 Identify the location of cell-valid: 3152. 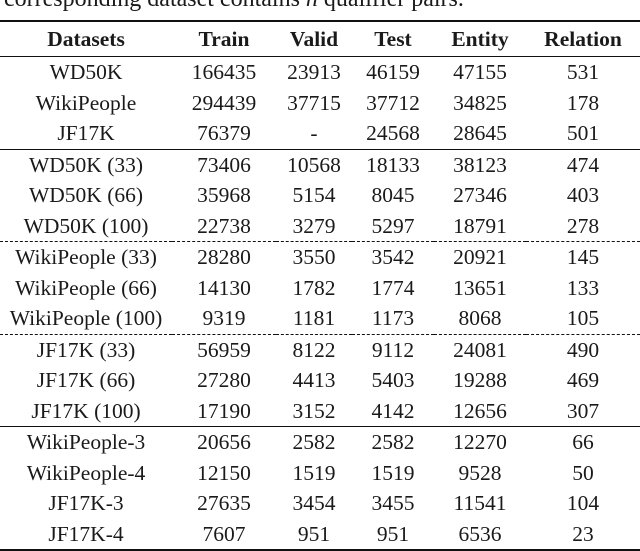
(314, 410).